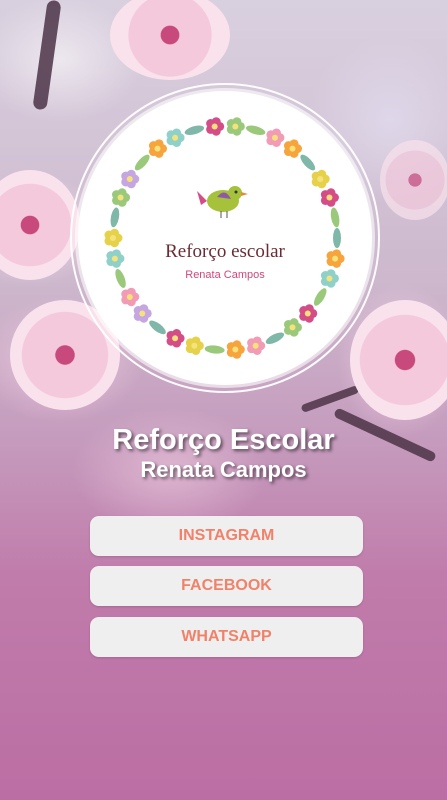 The image size is (447, 800). Describe the element at coordinates (223, 469) in the screenshot. I see `page-subtitle: Renata Campos` at that location.